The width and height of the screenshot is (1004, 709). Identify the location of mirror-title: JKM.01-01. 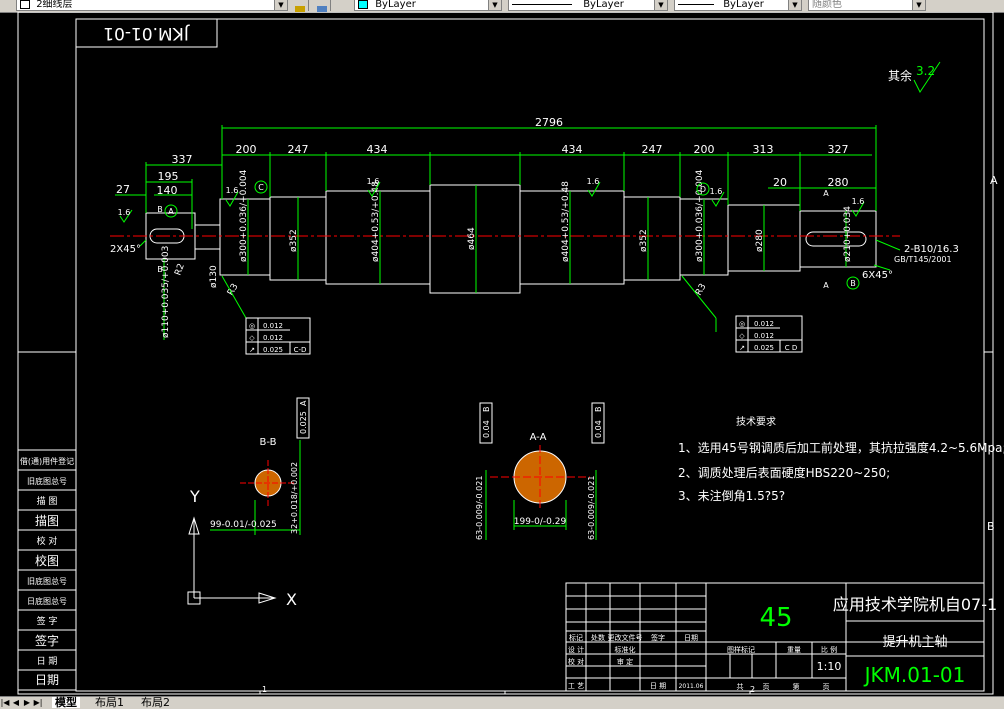
(146, 33).